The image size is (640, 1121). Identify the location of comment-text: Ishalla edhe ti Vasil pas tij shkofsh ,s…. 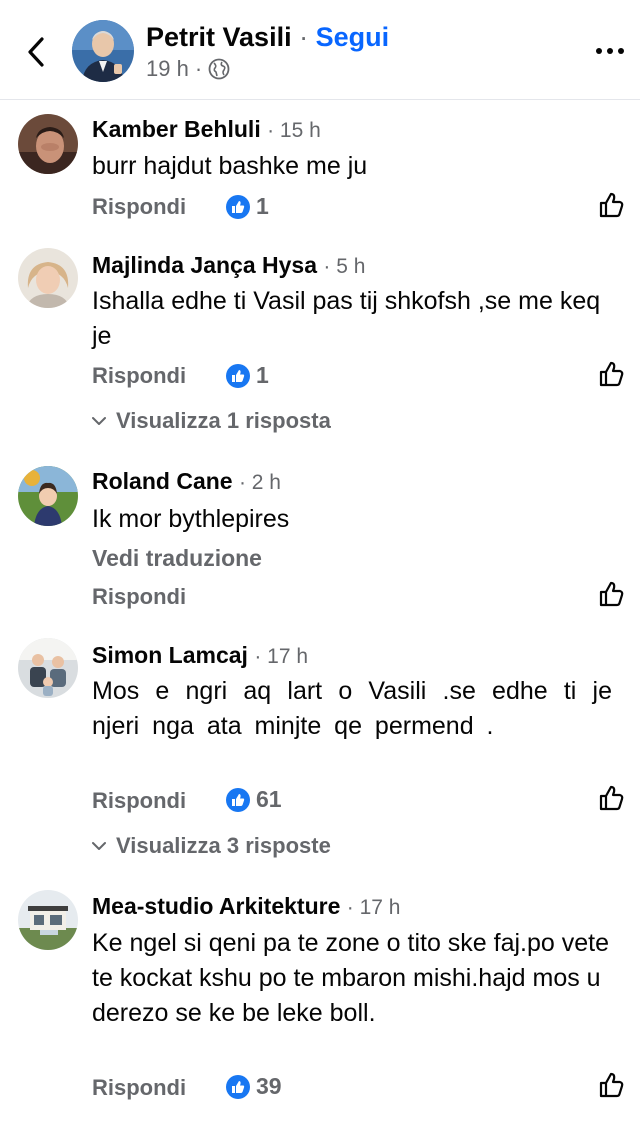
(346, 318).